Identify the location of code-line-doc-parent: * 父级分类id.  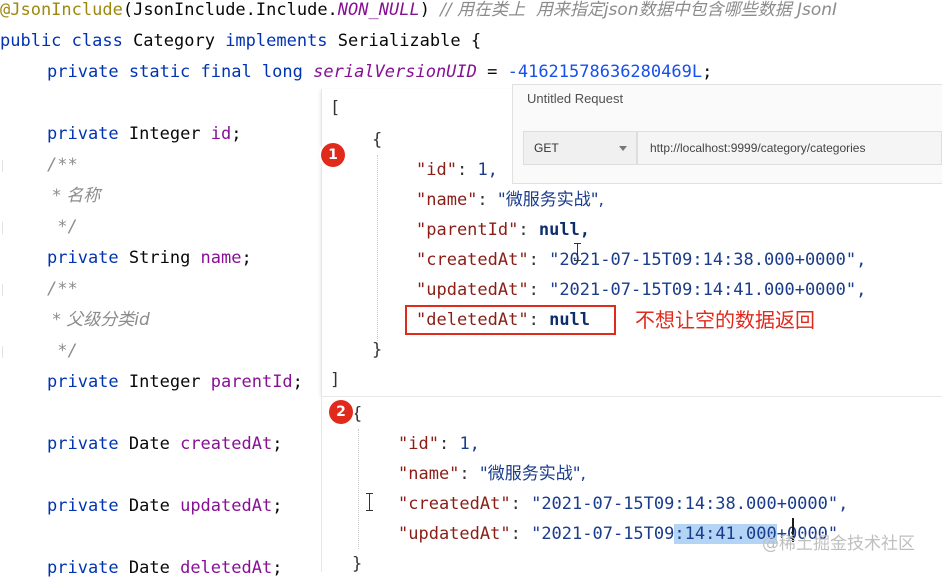
(98, 320).